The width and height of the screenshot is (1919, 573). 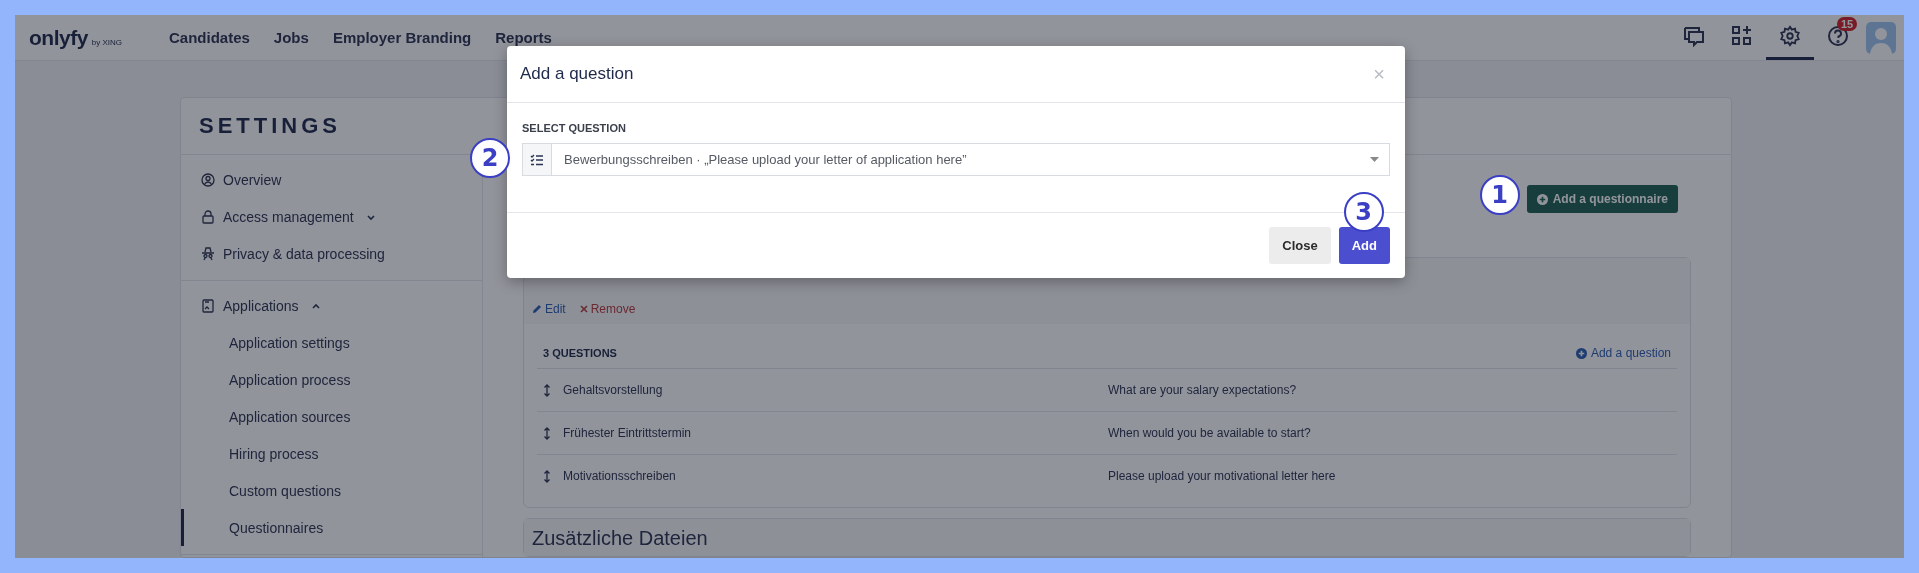 What do you see at coordinates (1300, 245) in the screenshot?
I see `close-button: Close` at bounding box center [1300, 245].